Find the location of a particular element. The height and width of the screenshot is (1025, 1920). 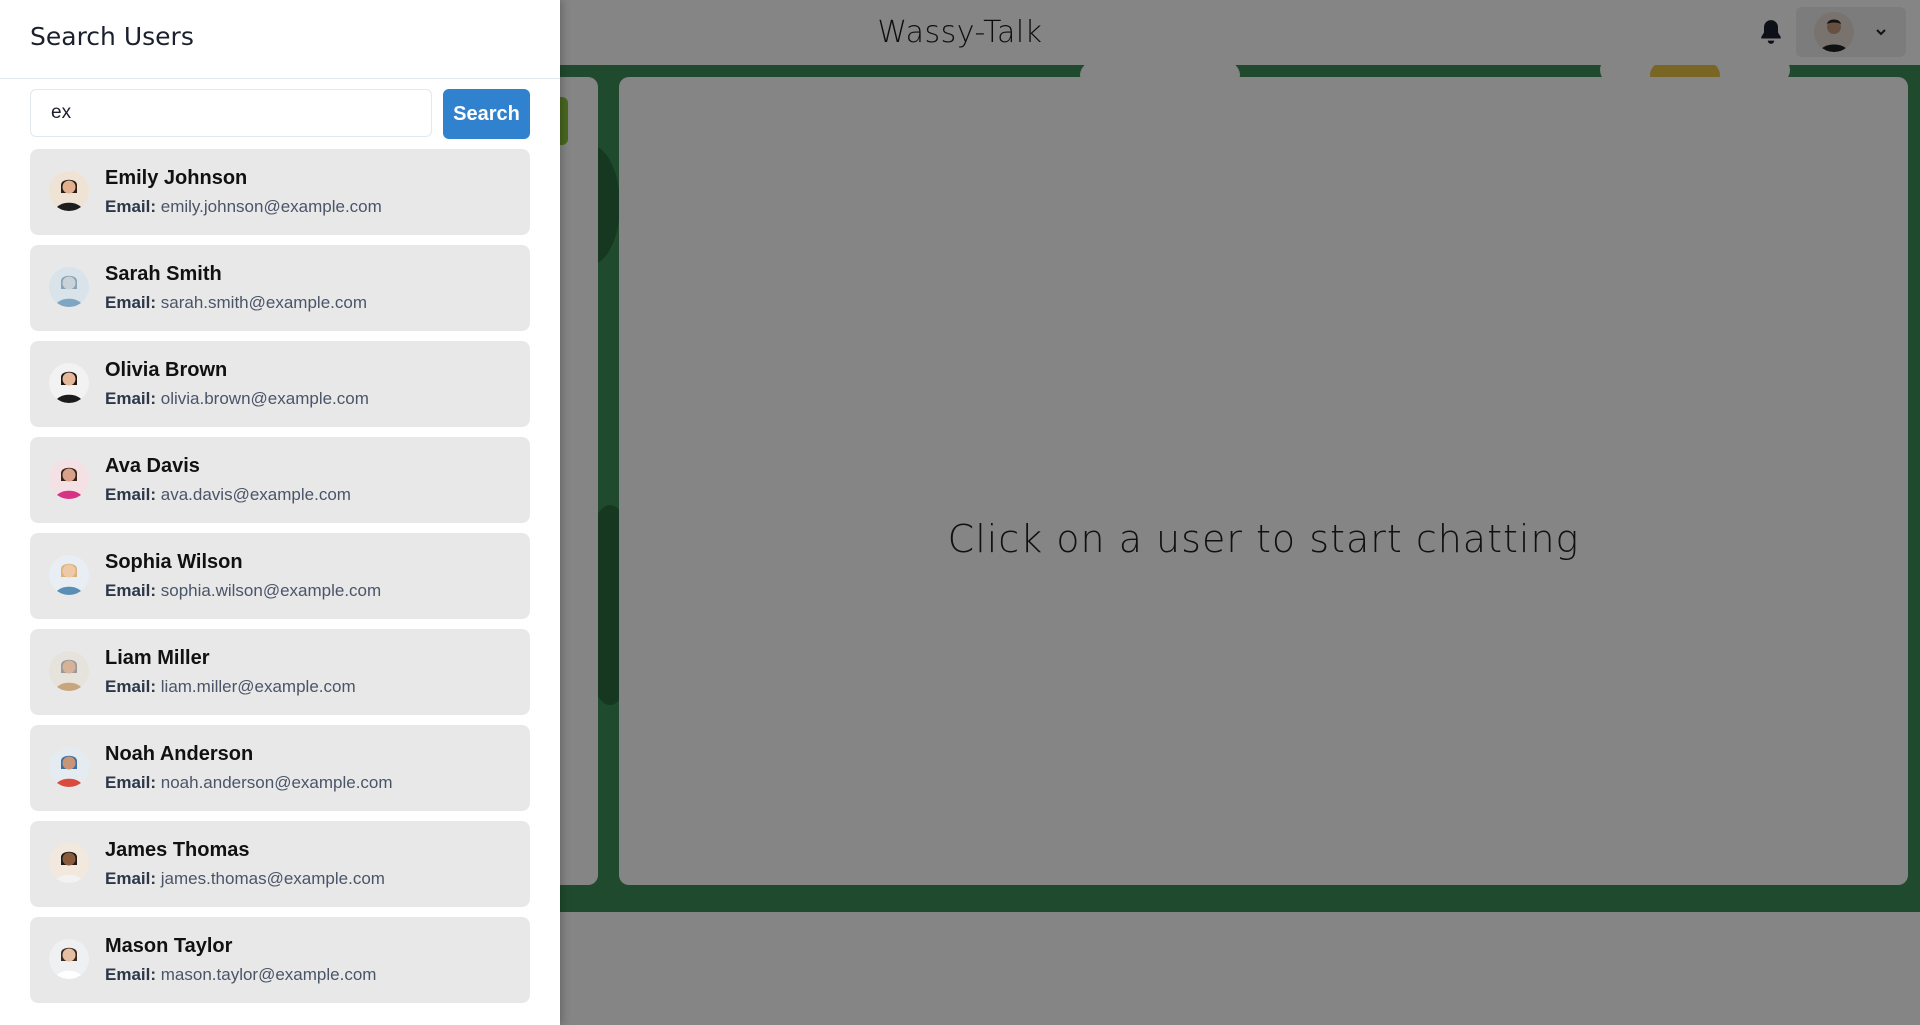

user-name: Noah Anderson is located at coordinates (179, 754).